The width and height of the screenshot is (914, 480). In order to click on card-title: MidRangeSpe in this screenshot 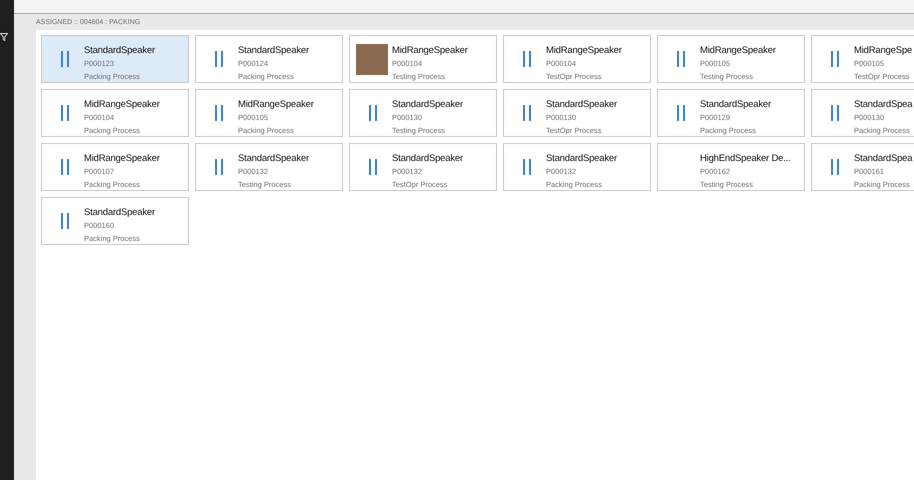, I will do `click(883, 51)`.